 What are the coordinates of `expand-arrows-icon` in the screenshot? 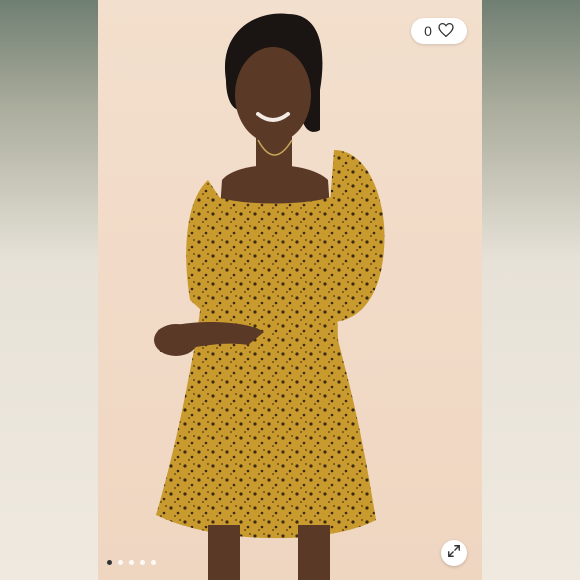 It's located at (454, 553).